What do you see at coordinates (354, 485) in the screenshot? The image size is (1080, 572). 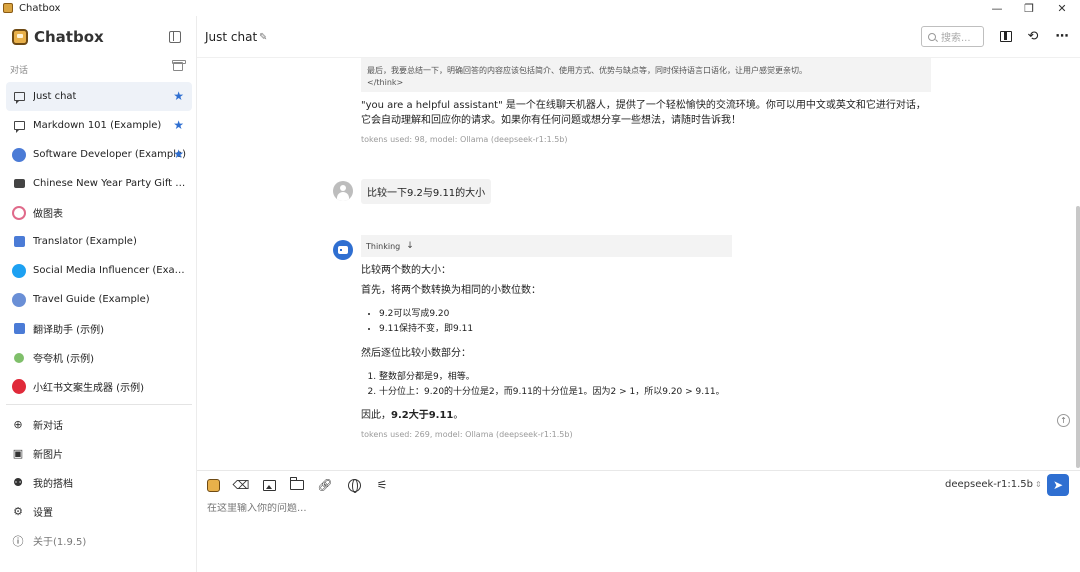 I see `web-search-button` at bounding box center [354, 485].